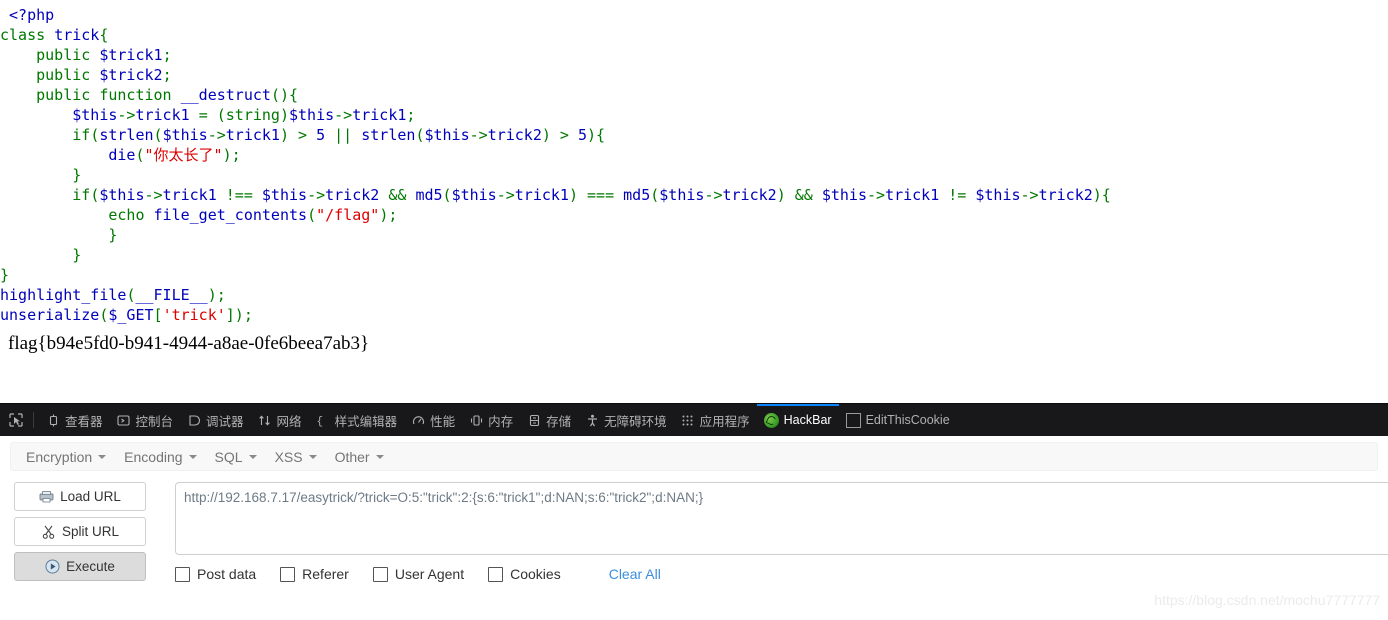  What do you see at coordinates (280, 420) in the screenshot?
I see `devtools-tab-3: 网络` at bounding box center [280, 420].